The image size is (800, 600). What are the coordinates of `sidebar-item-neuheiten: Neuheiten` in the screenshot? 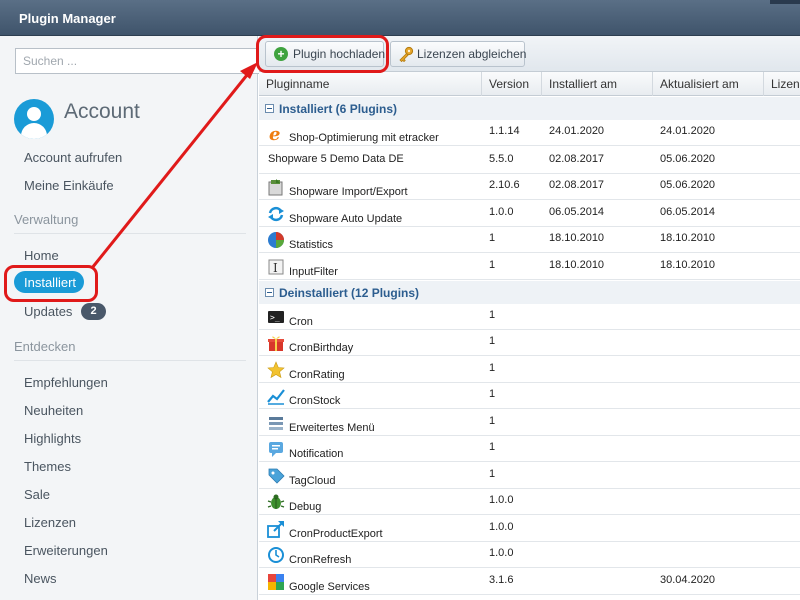 It's located at (53, 410).